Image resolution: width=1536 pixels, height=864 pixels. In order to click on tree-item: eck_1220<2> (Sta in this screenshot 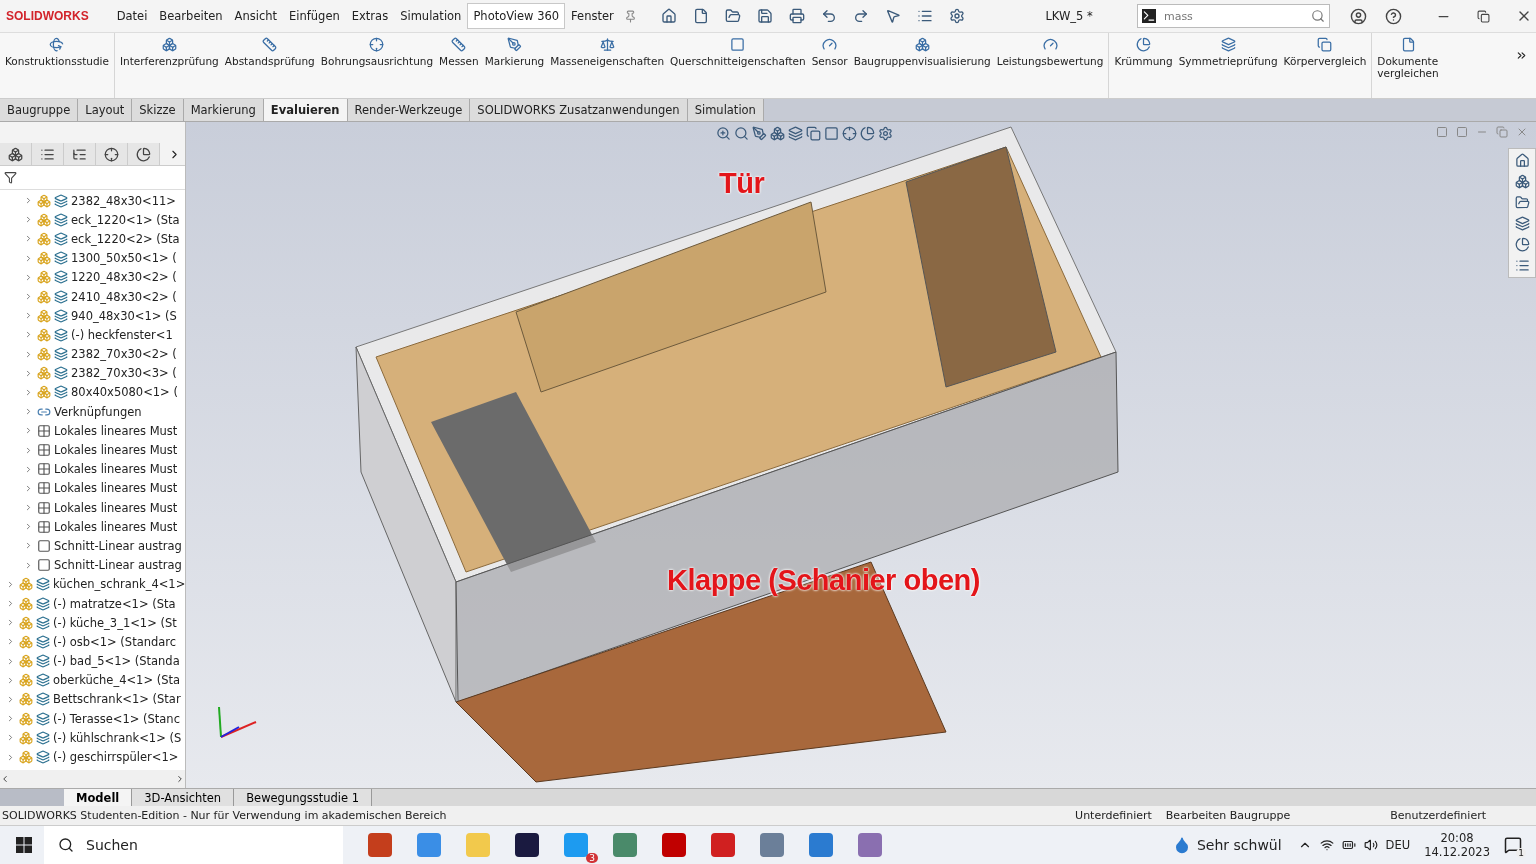, I will do `click(125, 238)`.